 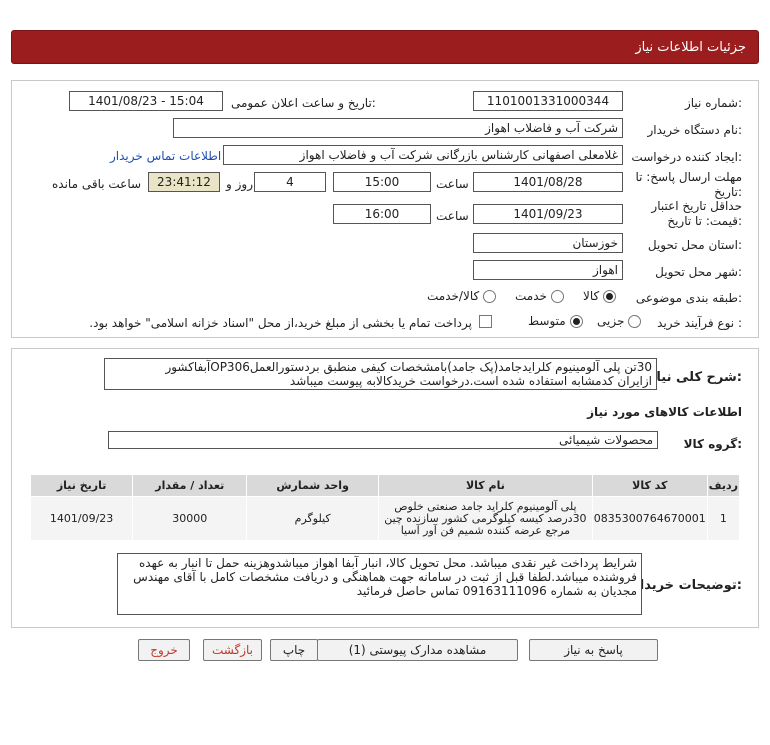 I want to click on col-date: تاریخ نیاز, so click(x=81, y=485).